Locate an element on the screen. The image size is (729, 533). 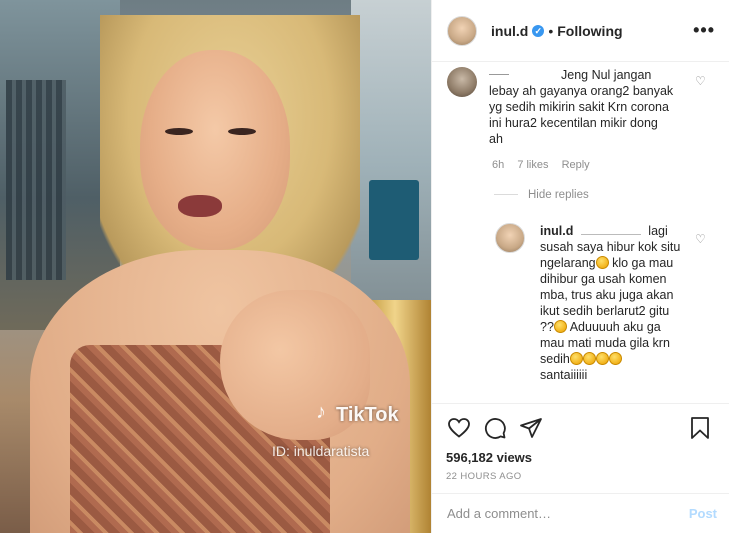
bookmark-icon is located at coordinates (700, 428).